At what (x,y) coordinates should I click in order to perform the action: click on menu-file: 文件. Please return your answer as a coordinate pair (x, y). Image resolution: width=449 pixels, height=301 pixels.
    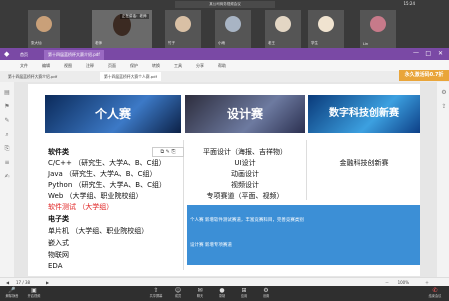
    Looking at the image, I should click on (24, 65).